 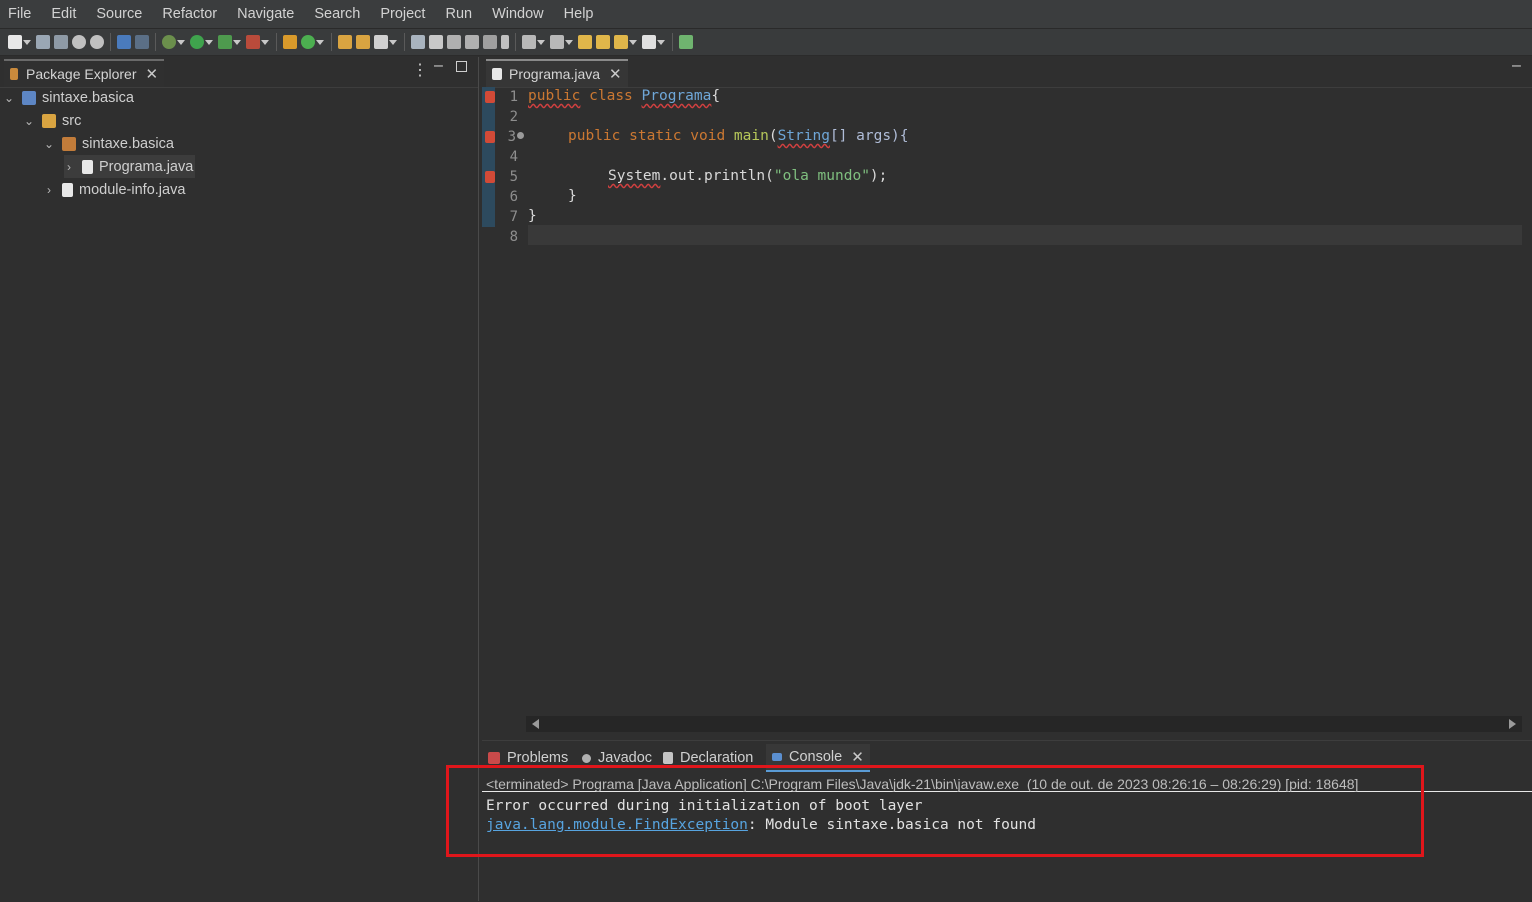 I want to click on line-number: 4, so click(x=513, y=157).